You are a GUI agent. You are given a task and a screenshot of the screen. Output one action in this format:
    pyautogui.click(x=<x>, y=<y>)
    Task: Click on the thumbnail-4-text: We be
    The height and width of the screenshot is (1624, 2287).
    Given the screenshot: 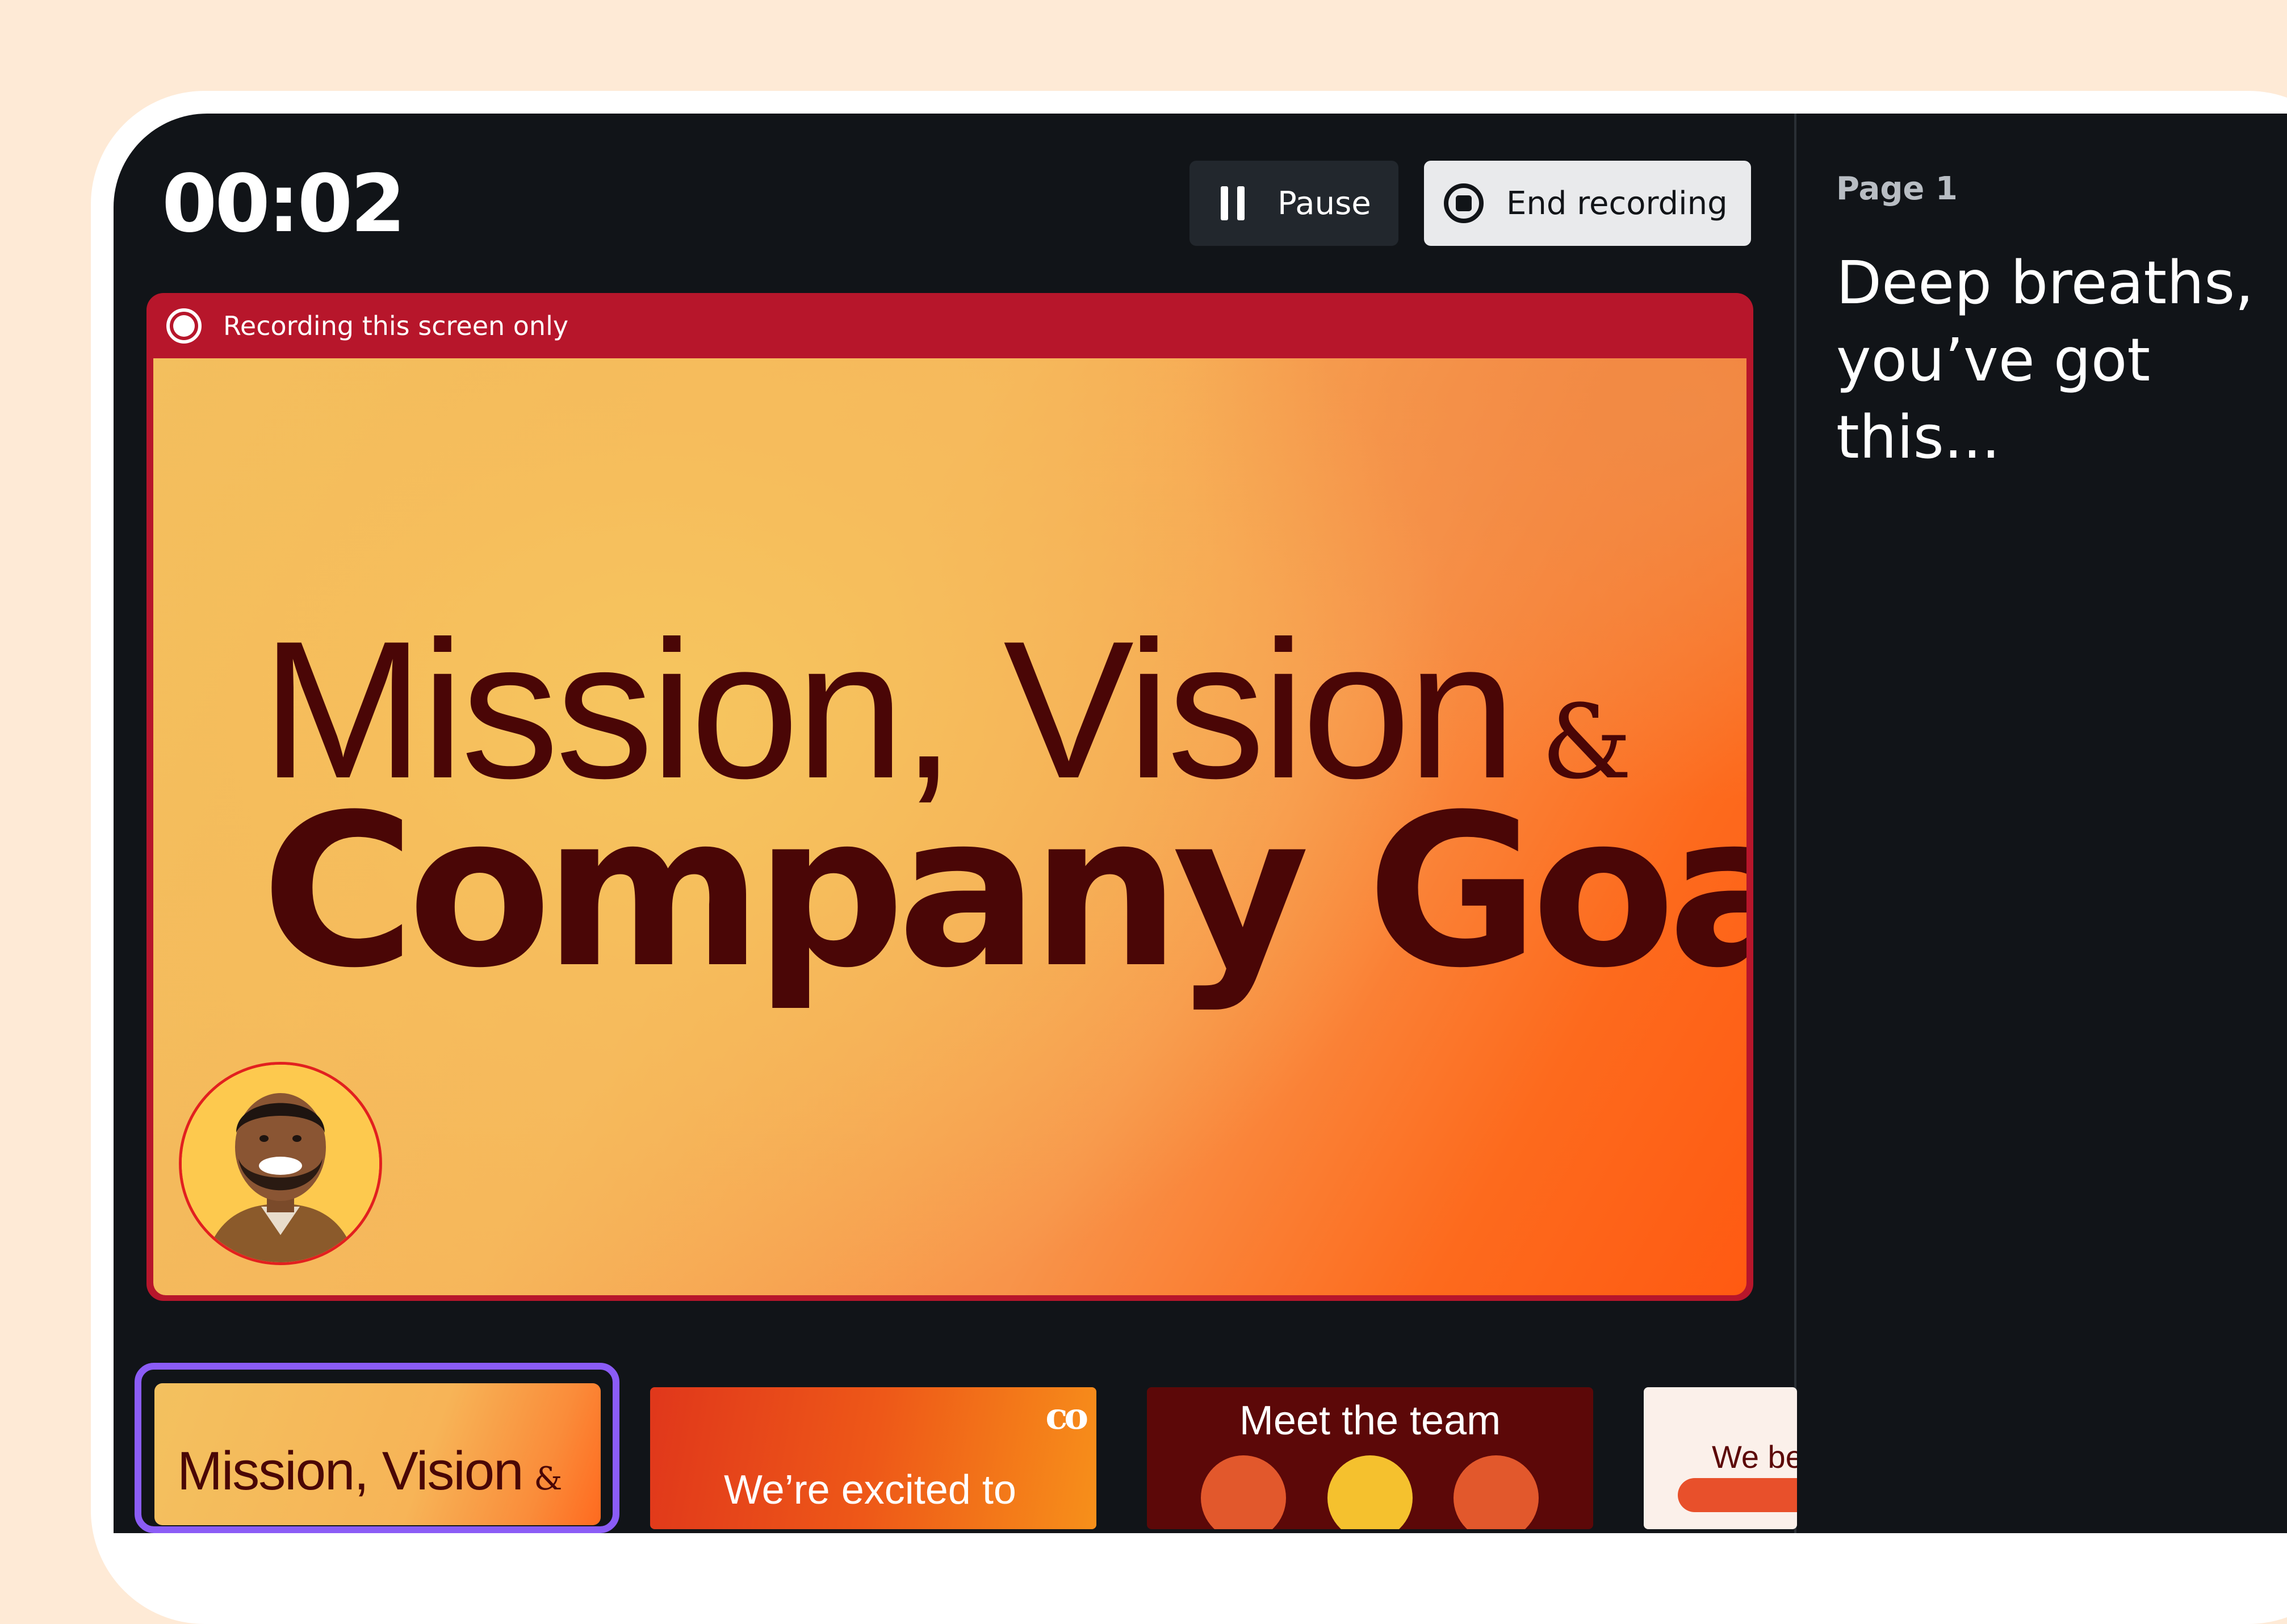 What is the action you would take?
    pyautogui.click(x=1754, y=1457)
    